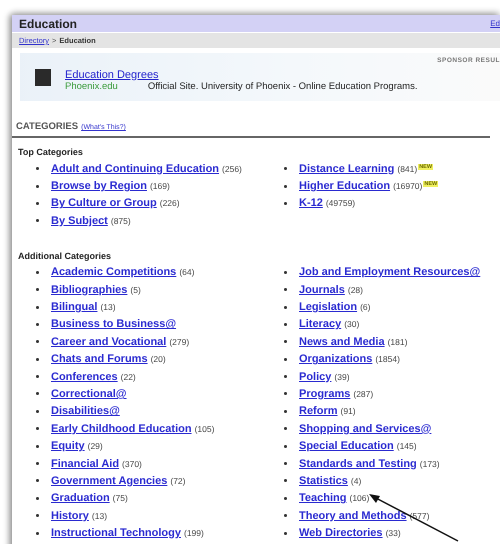  I want to click on item-count: (20), so click(158, 359).